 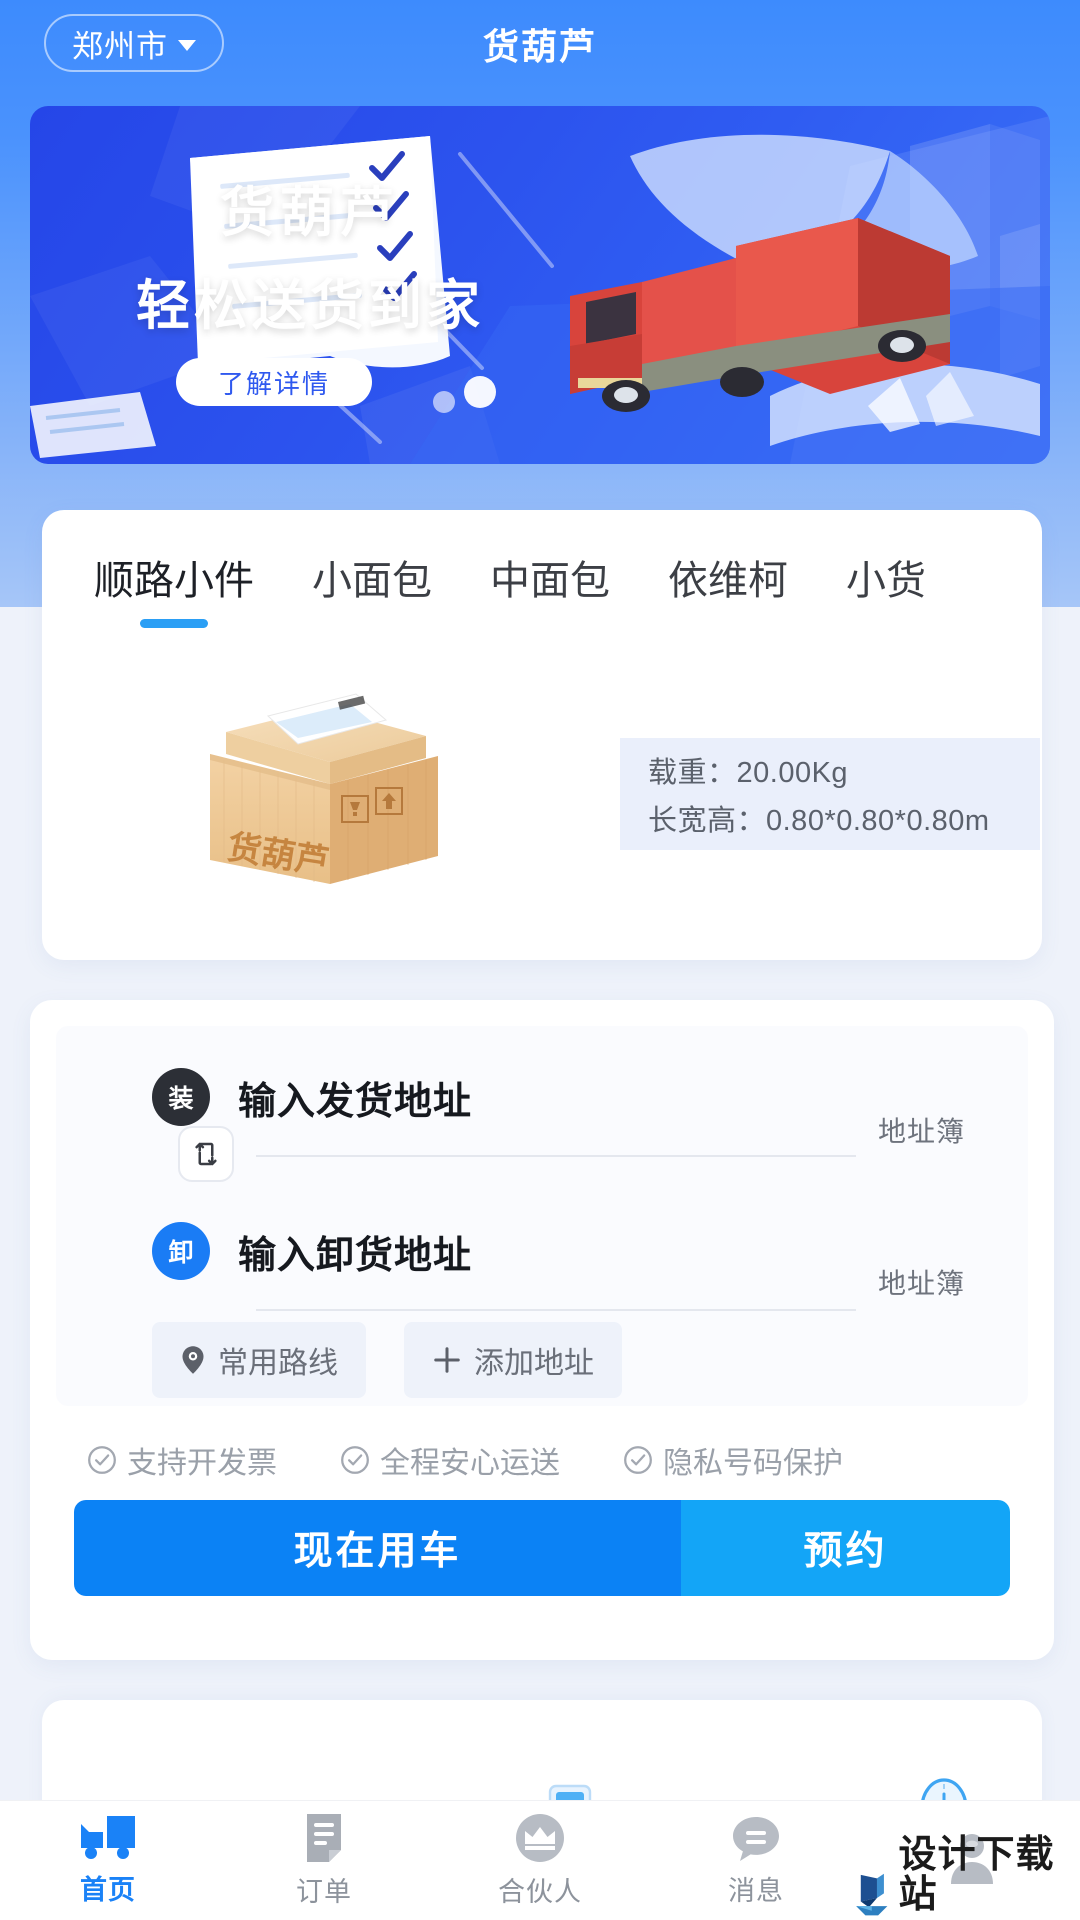 I want to click on feature-invoice: 支持开发票, so click(x=181, y=1460).